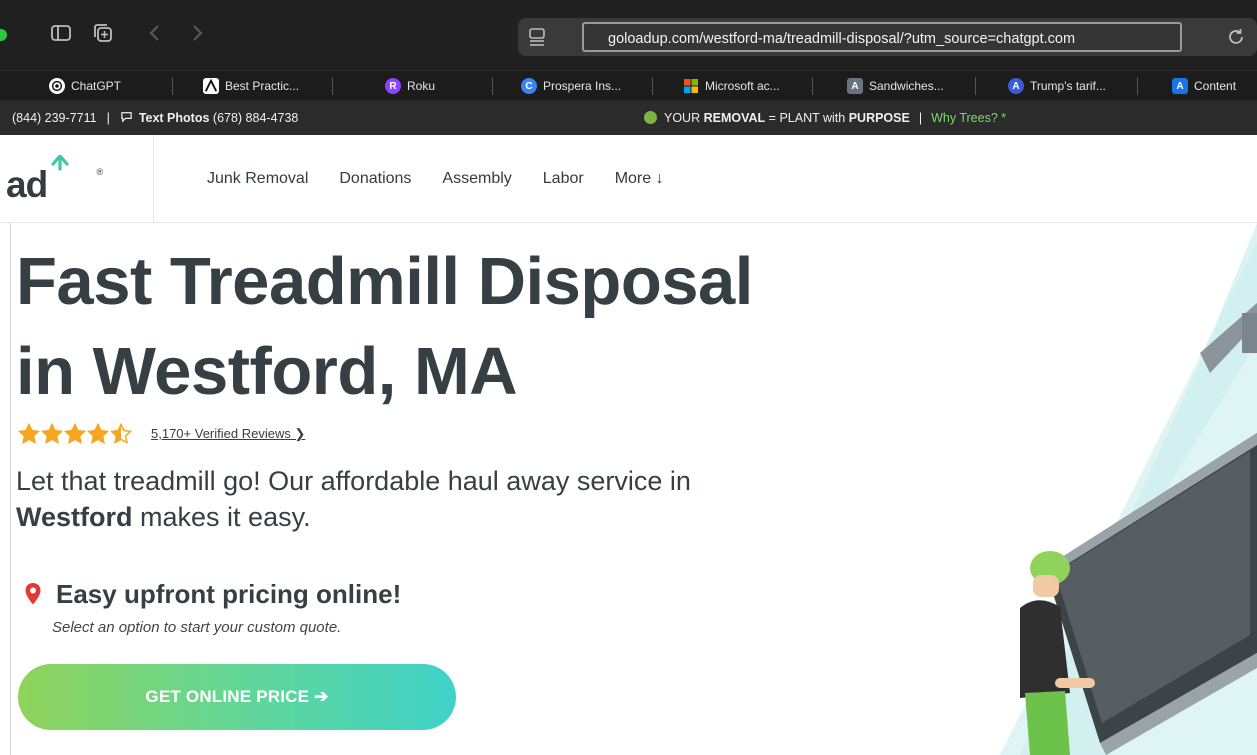  I want to click on text-photos-label: Text Photos, so click(174, 117).